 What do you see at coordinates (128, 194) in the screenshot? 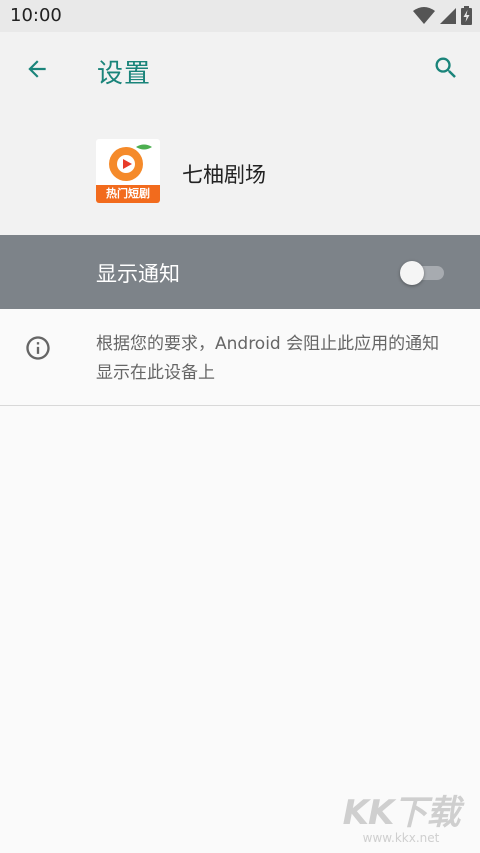
I see `app-icon-badge: 热门短剧` at bounding box center [128, 194].